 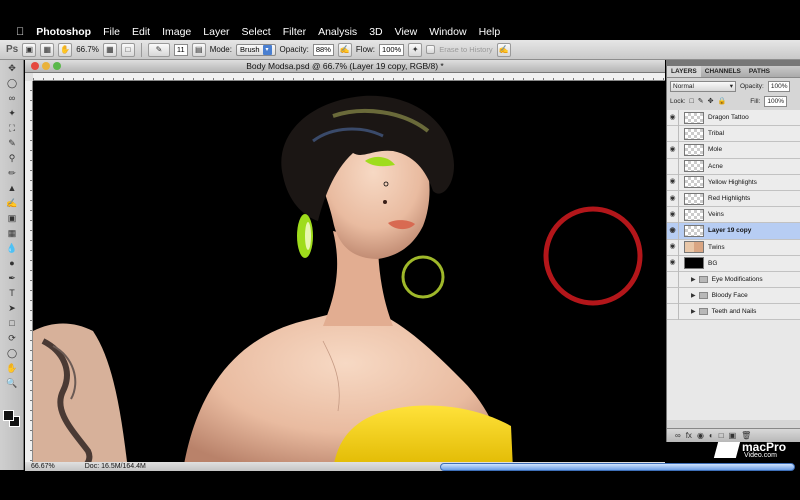 What do you see at coordinates (733, 312) in the screenshot?
I see `layer-row: ▶ Teeth and Nails` at bounding box center [733, 312].